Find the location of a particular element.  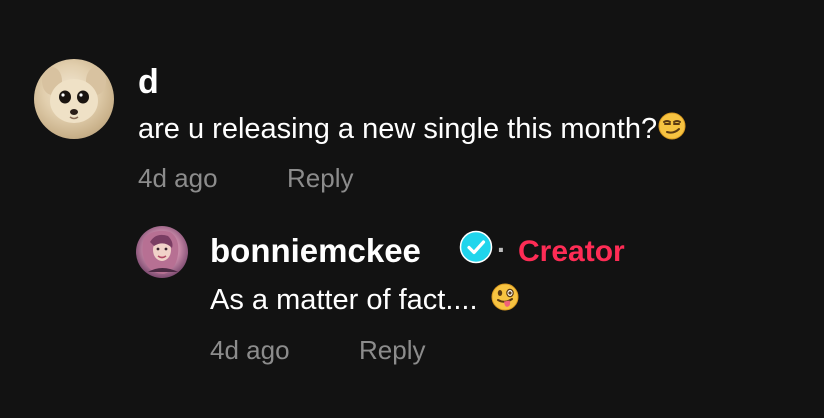

commenter-avatar is located at coordinates (74, 99).